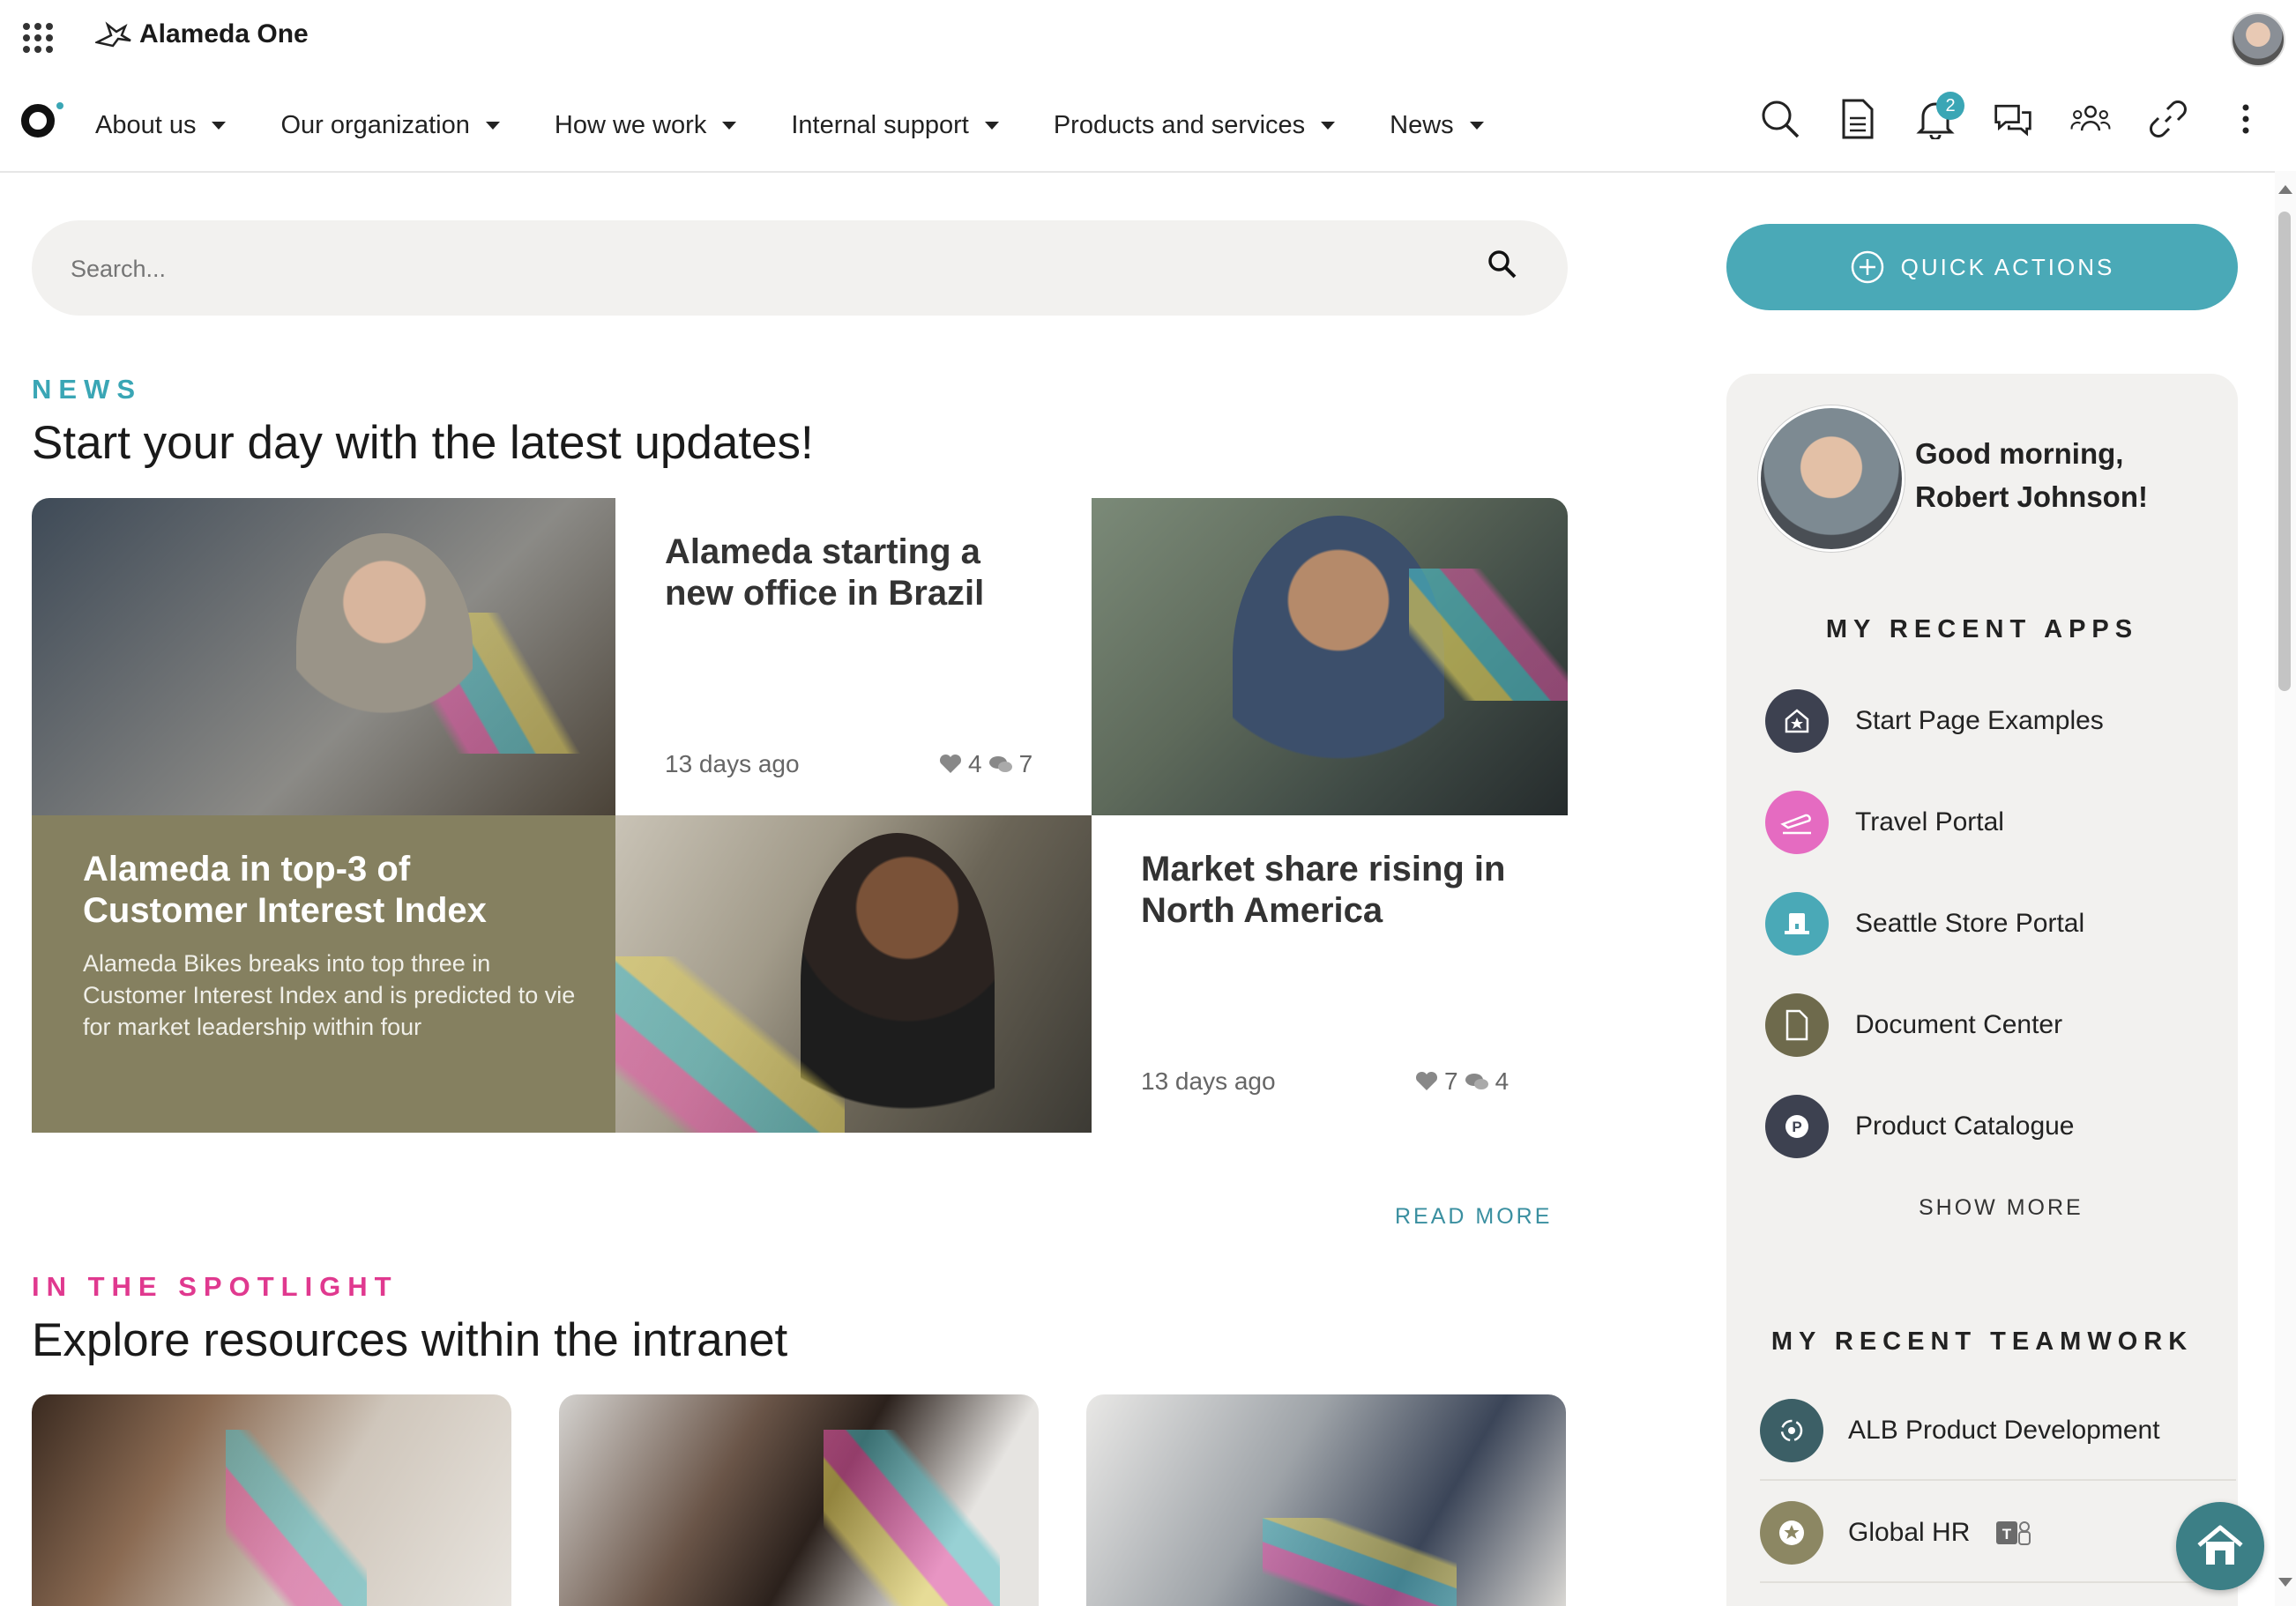 The height and width of the screenshot is (1606, 2296). Describe the element at coordinates (1797, 721) in the screenshot. I see `home-star-icon` at that location.